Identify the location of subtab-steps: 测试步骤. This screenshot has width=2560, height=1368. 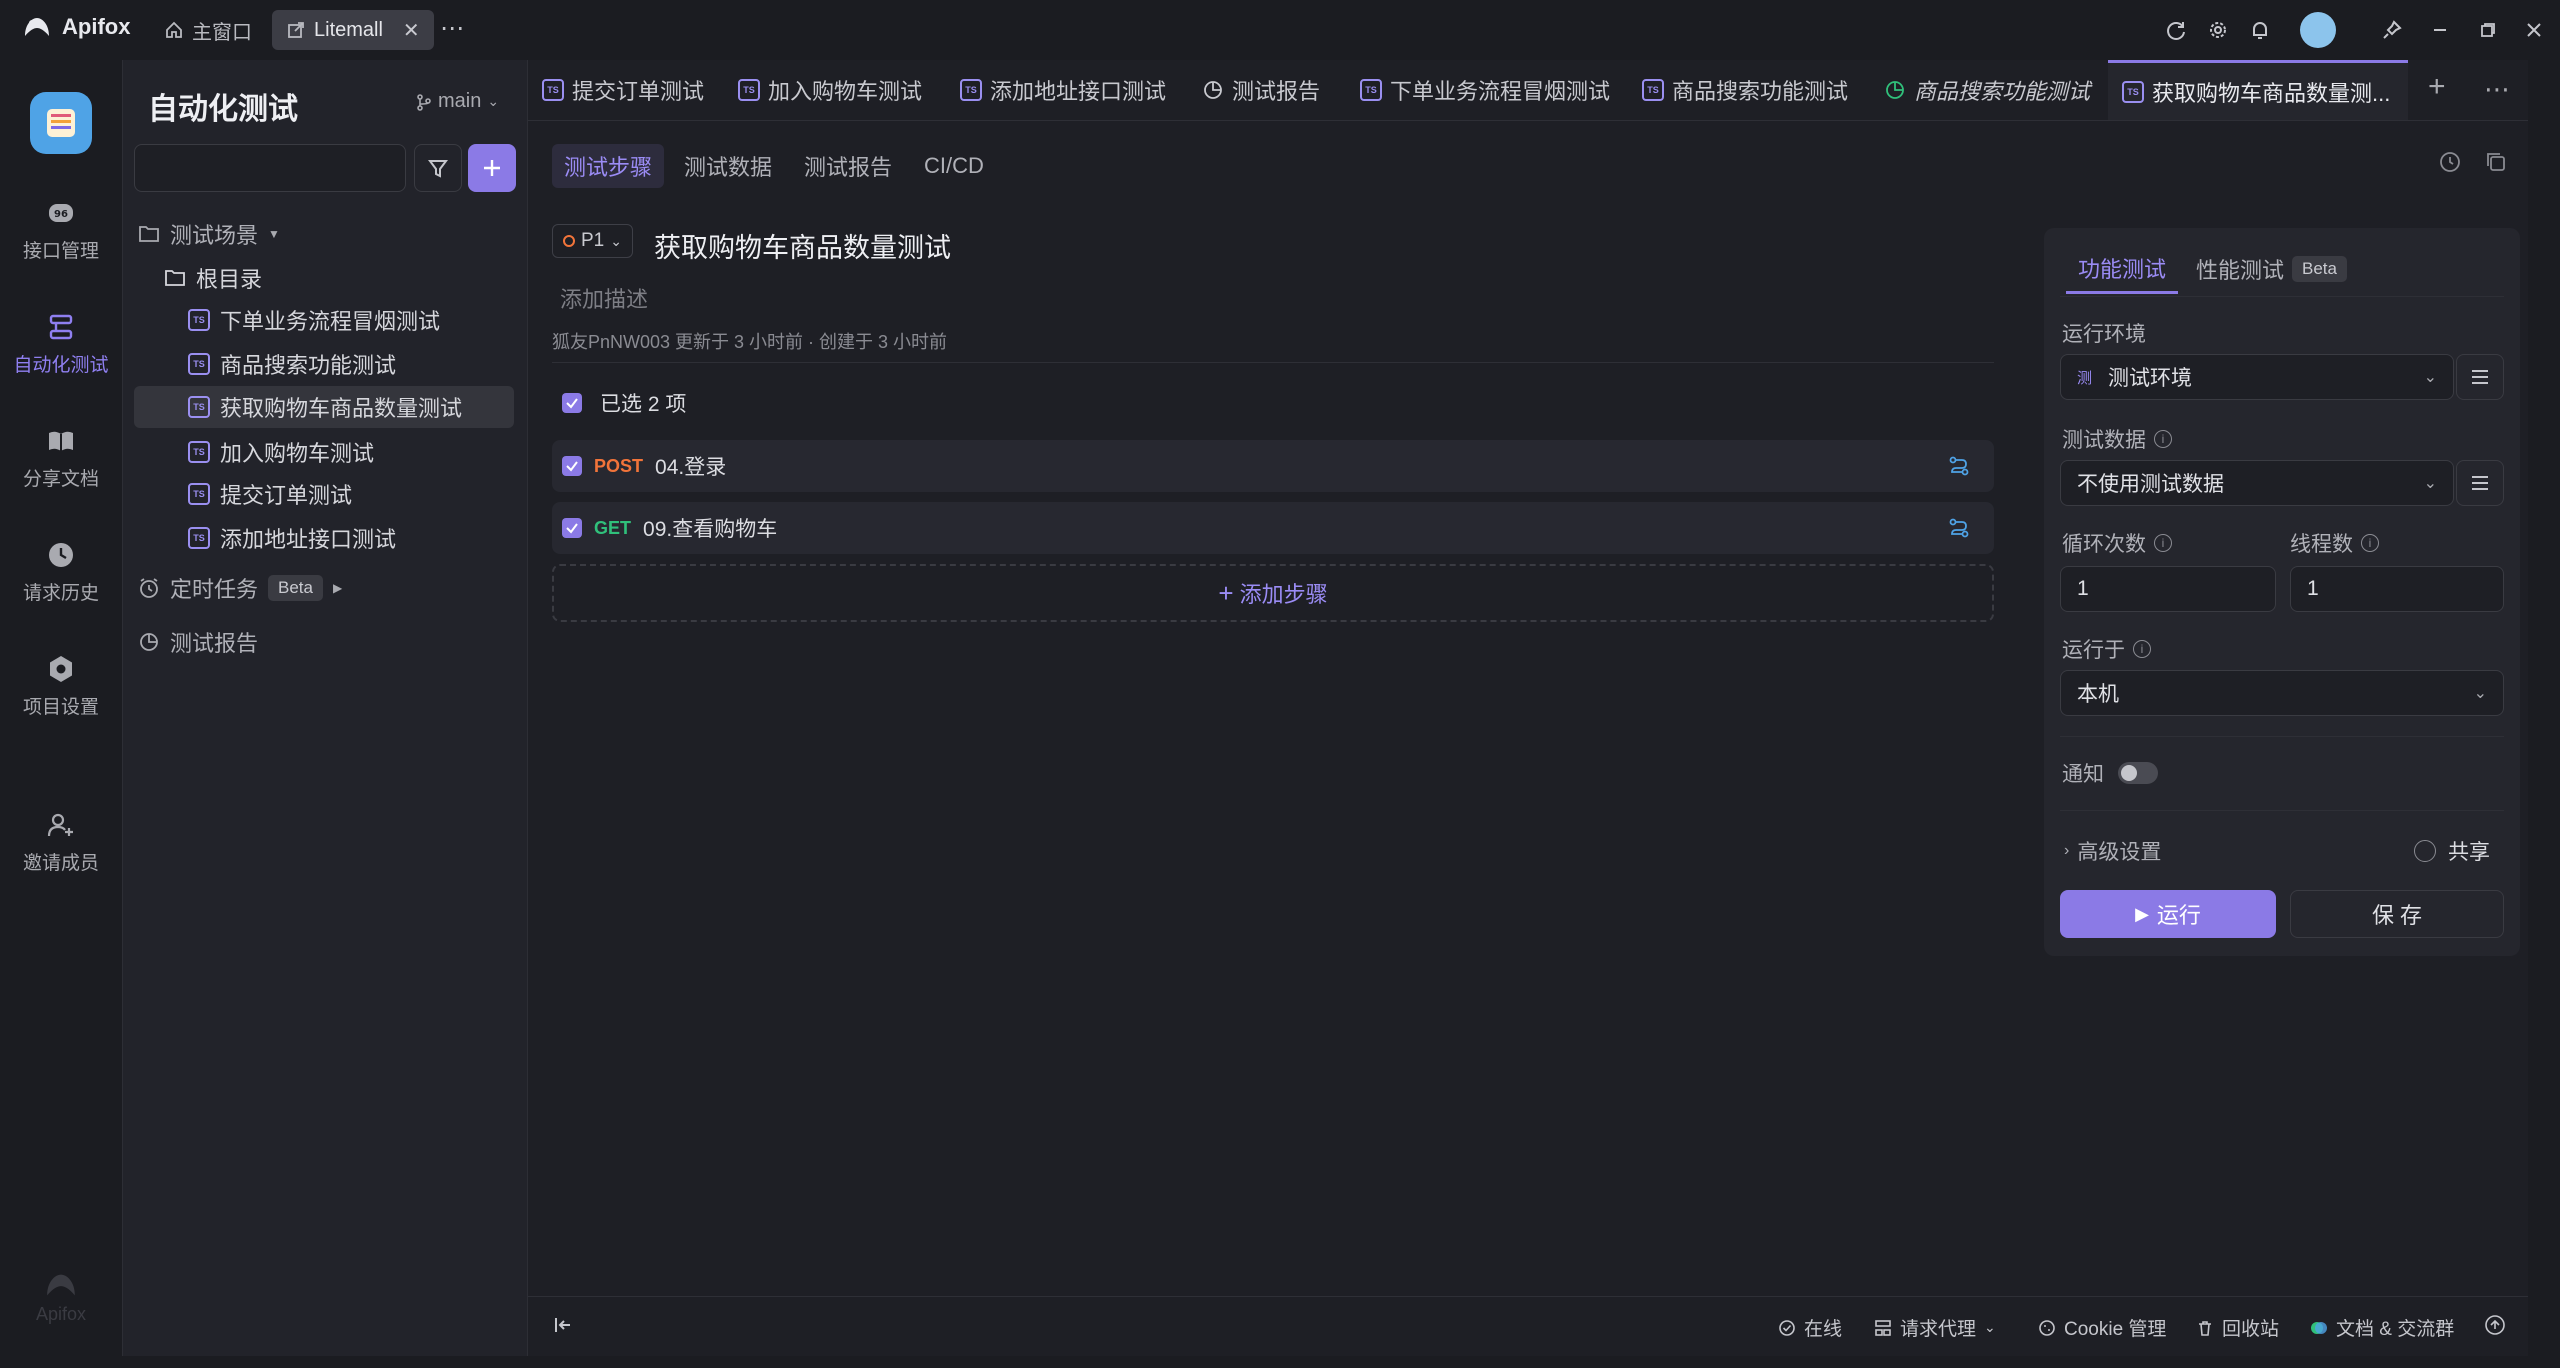
(608, 166).